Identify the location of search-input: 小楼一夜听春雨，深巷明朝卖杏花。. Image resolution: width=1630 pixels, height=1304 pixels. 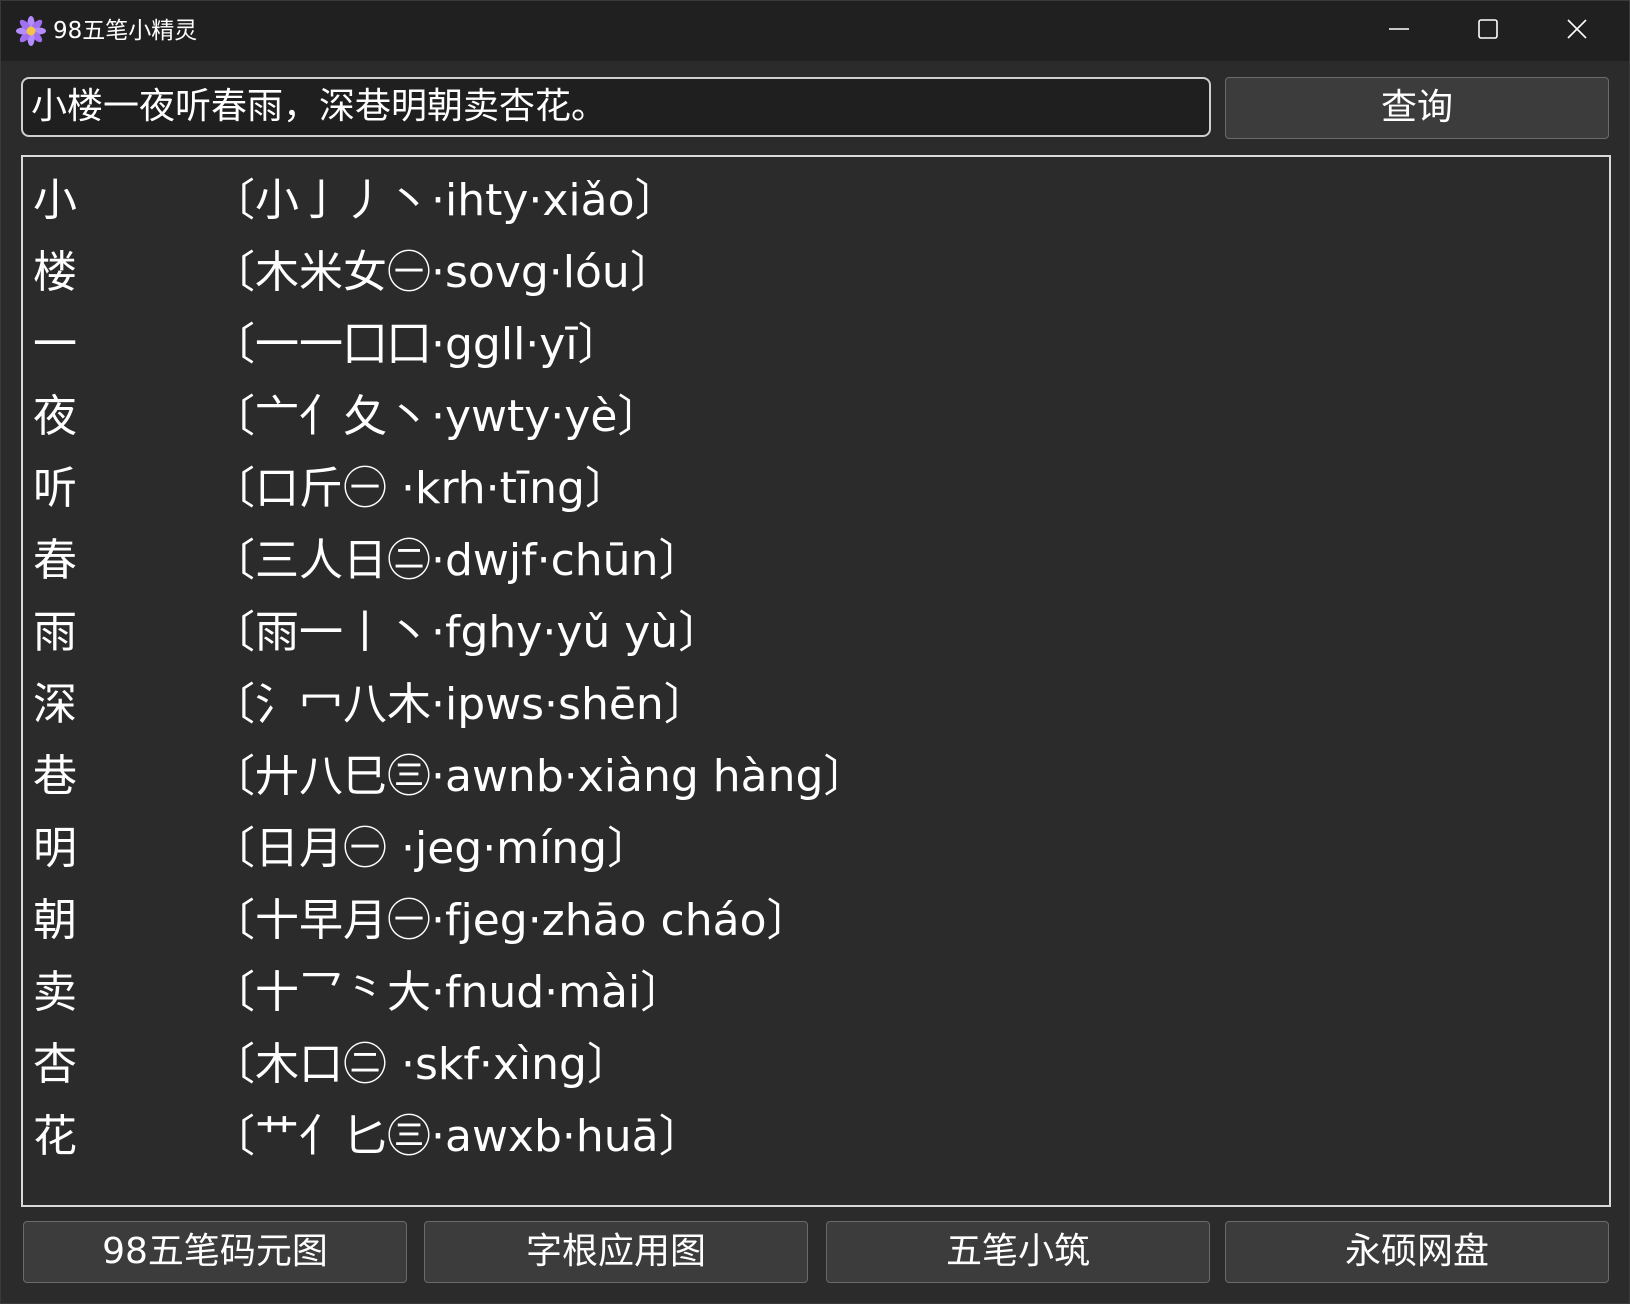
(616, 107).